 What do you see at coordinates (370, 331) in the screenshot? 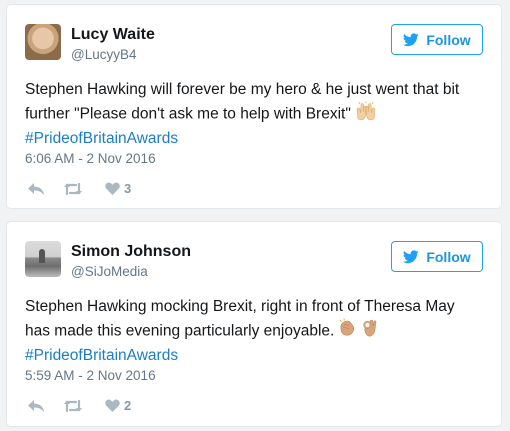
I see `ok-hand-icon` at bounding box center [370, 331].